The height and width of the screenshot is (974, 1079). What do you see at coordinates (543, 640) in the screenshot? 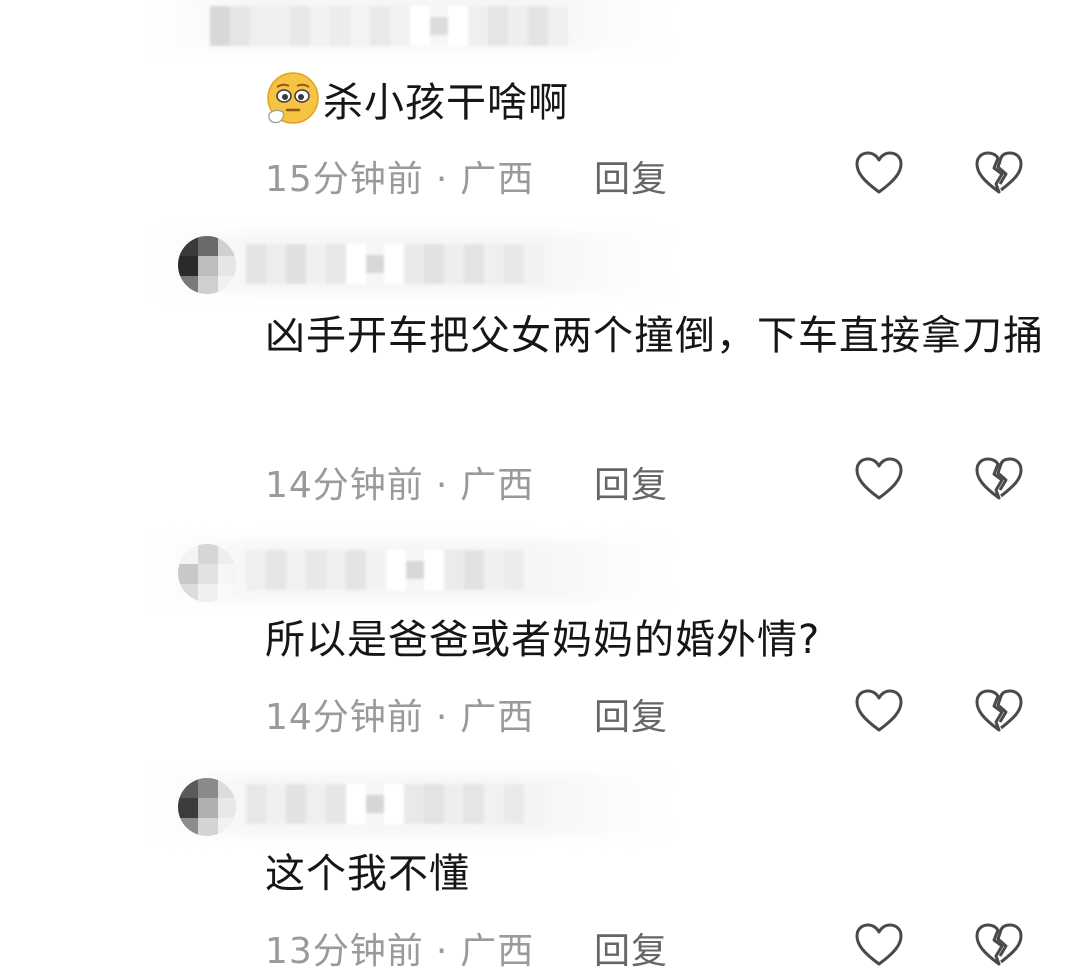
I see `comment-text: 所以是爸爸或者妈妈的婚外情?` at bounding box center [543, 640].